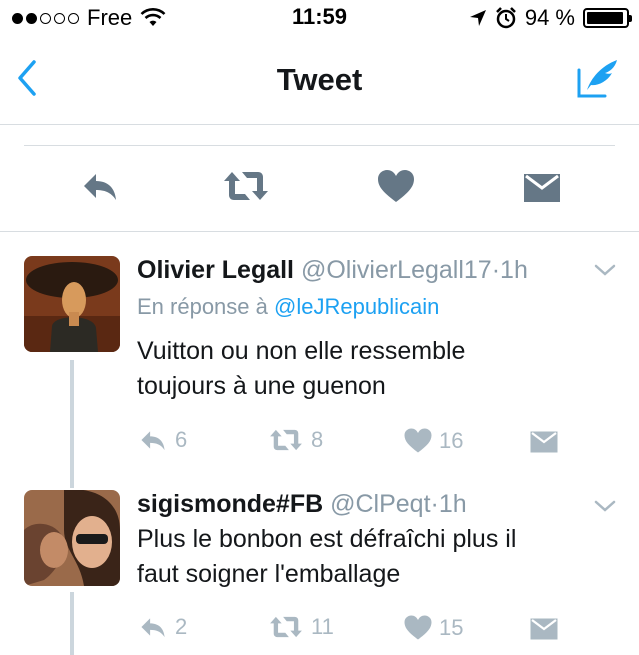  Describe the element at coordinates (322, 626) in the screenshot. I see `retweet-count: 11` at that location.